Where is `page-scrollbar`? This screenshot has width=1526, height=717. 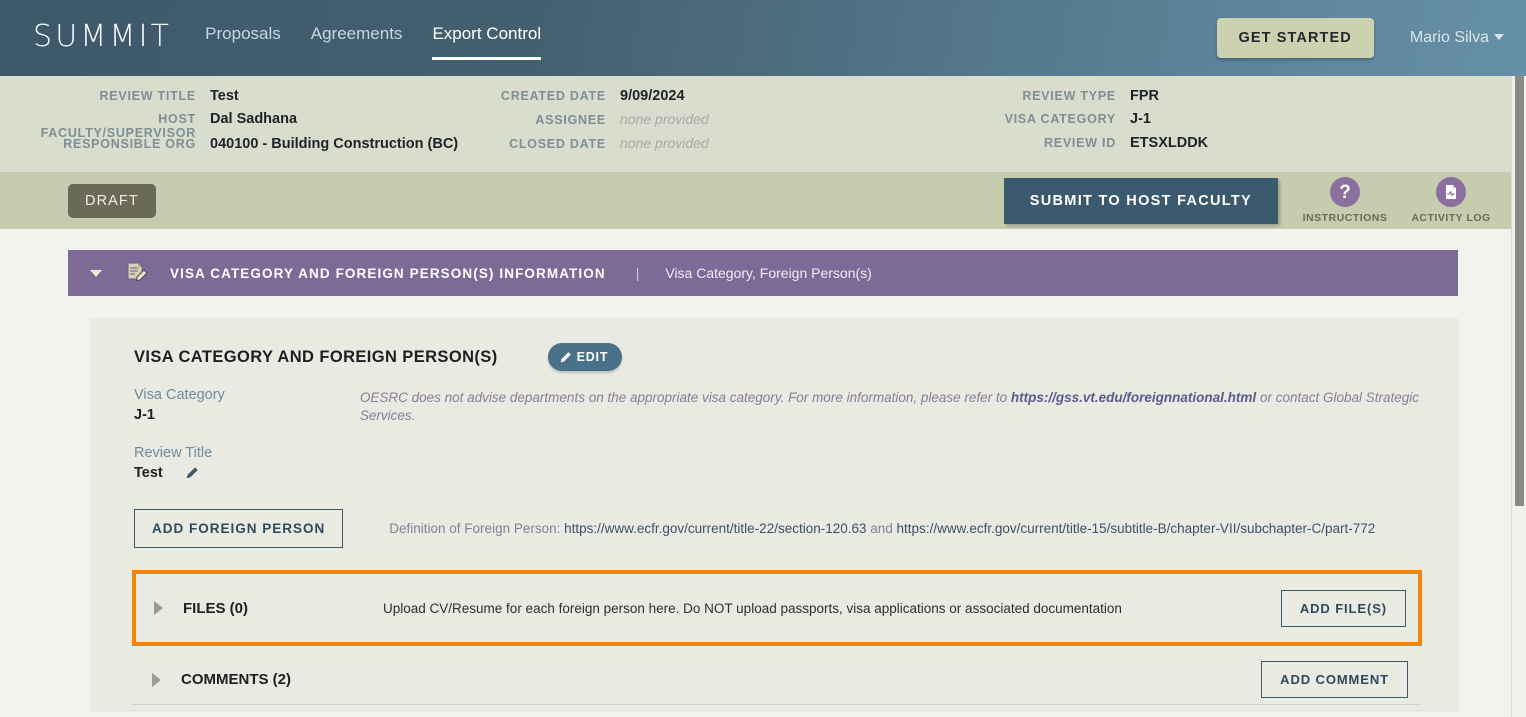 page-scrollbar is located at coordinates (1518, 396).